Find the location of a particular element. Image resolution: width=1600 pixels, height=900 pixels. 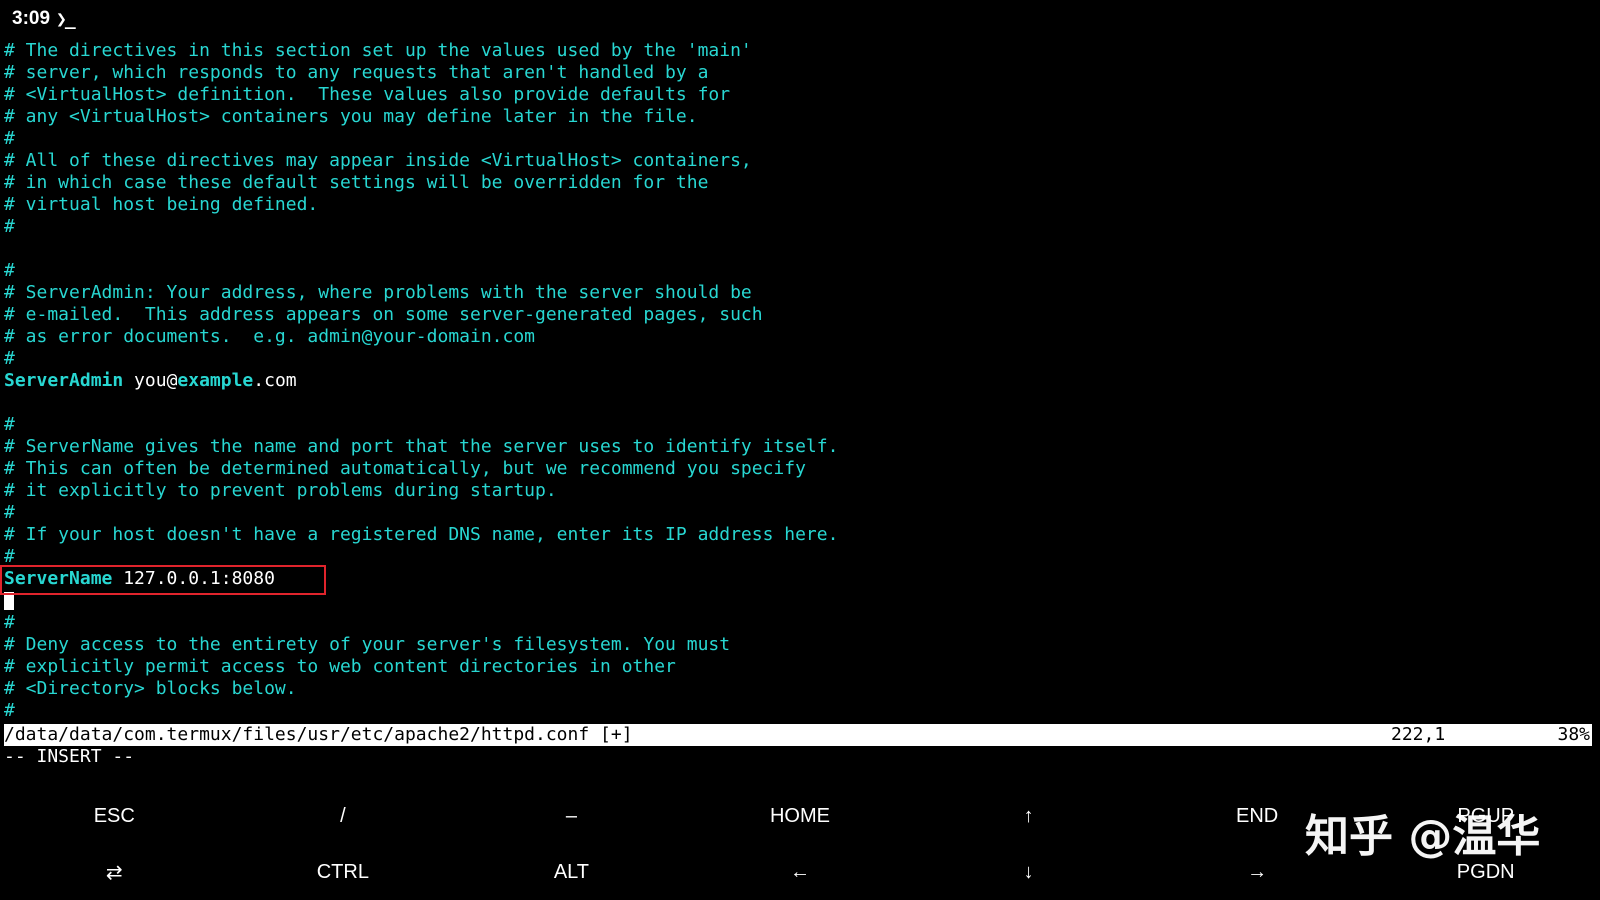

key-esc: ESC is located at coordinates (114, 816).